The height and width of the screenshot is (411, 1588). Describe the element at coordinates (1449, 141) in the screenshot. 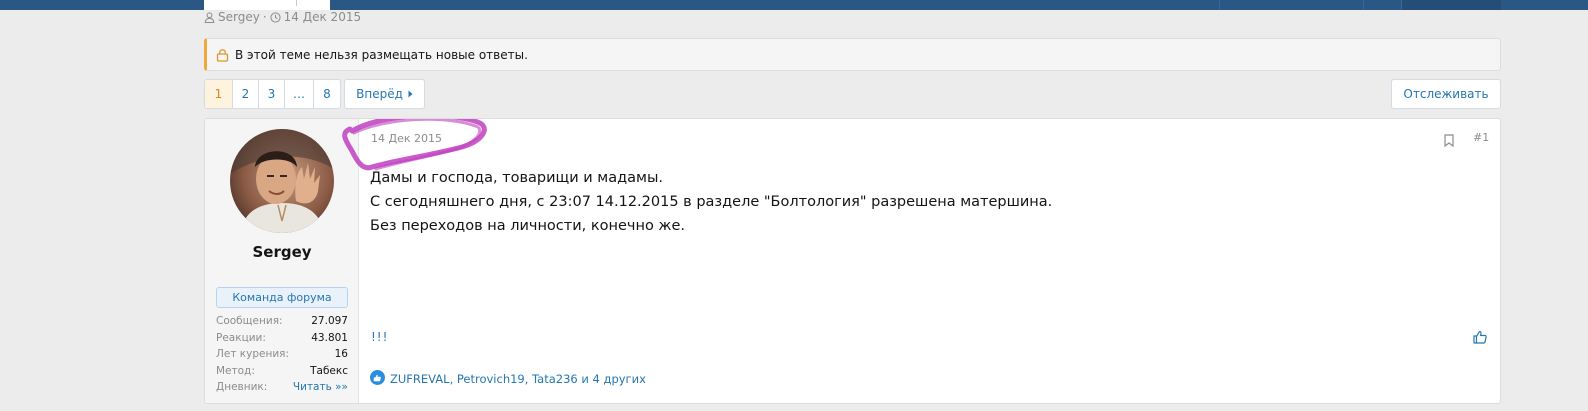

I see `bookmark-icon` at that location.